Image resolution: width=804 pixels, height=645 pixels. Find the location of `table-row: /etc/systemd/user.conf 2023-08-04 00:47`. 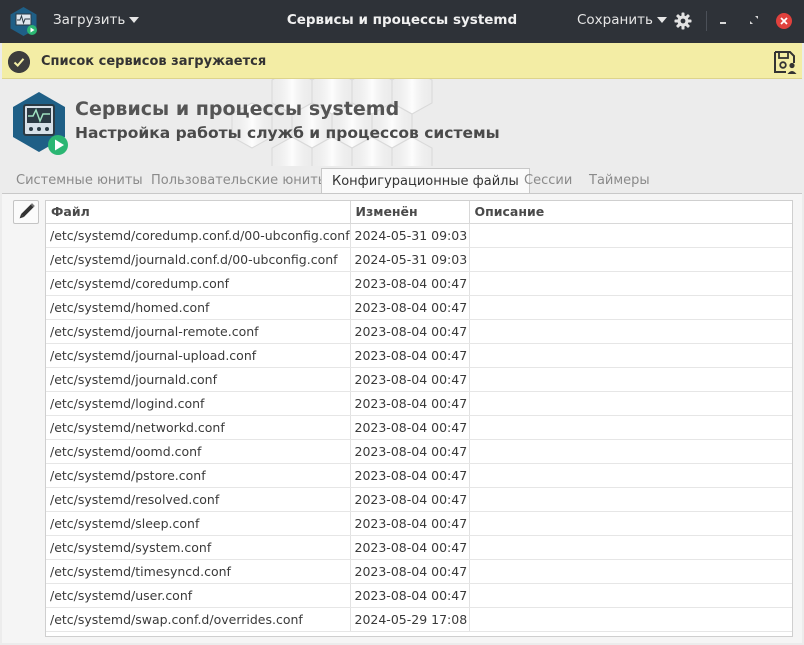

table-row: /etc/systemd/user.conf 2023-08-04 00:47 is located at coordinates (419, 595).